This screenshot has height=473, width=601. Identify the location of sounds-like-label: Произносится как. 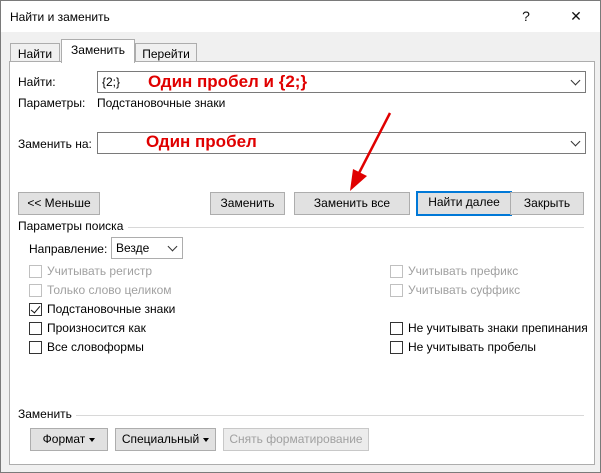
(96, 328).